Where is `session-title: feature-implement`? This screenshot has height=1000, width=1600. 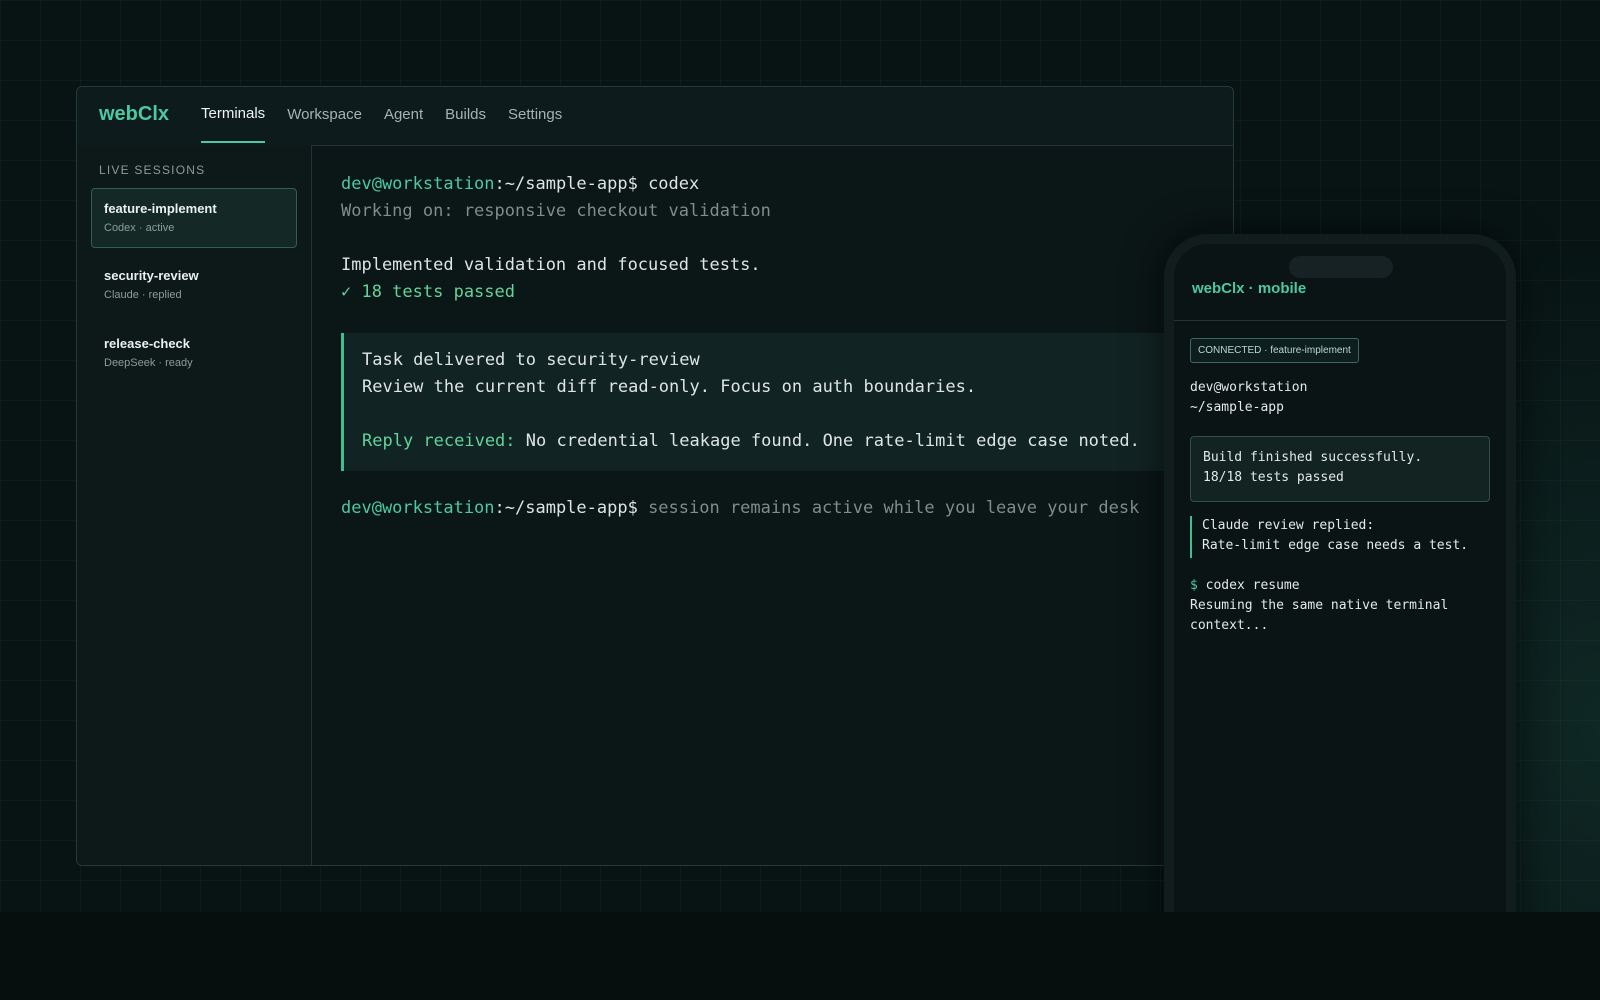
session-title: feature-implement is located at coordinates (160, 208).